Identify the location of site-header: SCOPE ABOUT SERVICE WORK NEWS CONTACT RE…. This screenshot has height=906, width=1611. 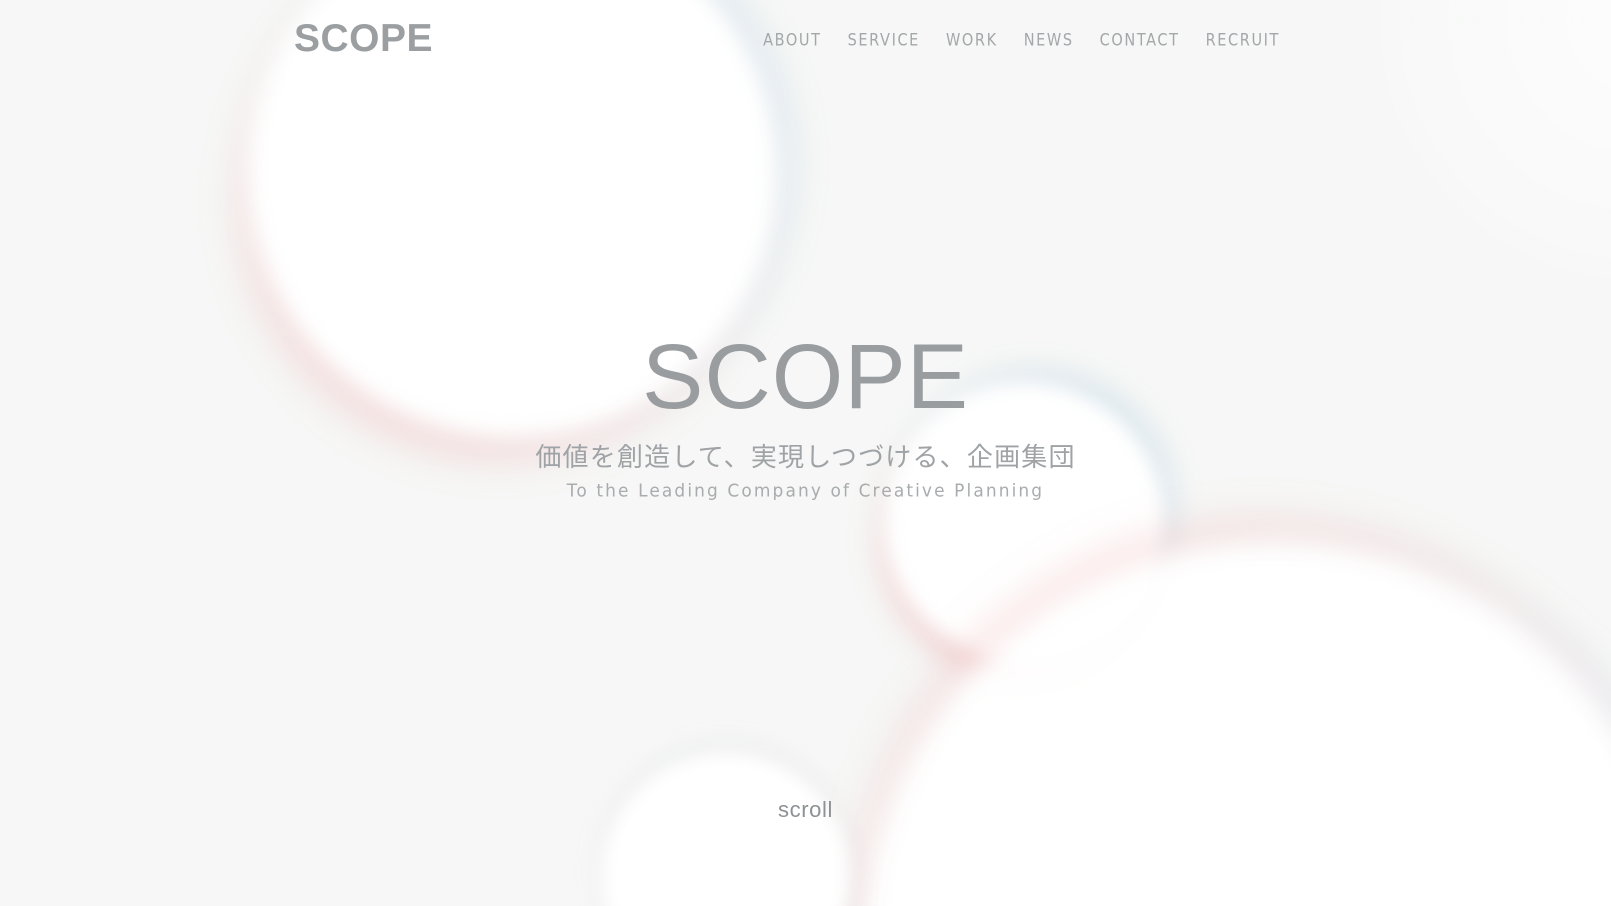
(805, 45).